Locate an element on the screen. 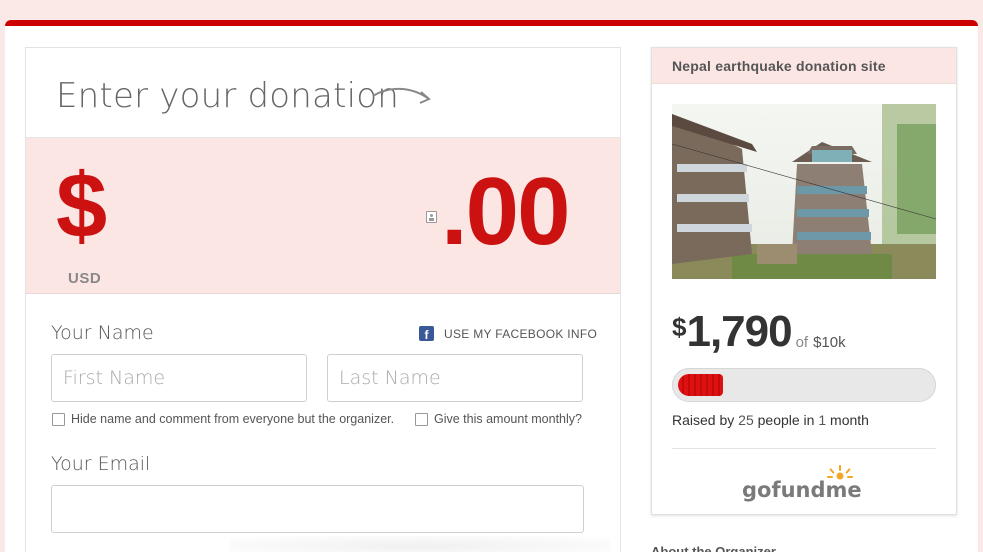 This screenshot has height=552, width=983. raised-by-text: Raised by 25 people in 1 month is located at coordinates (770, 420).